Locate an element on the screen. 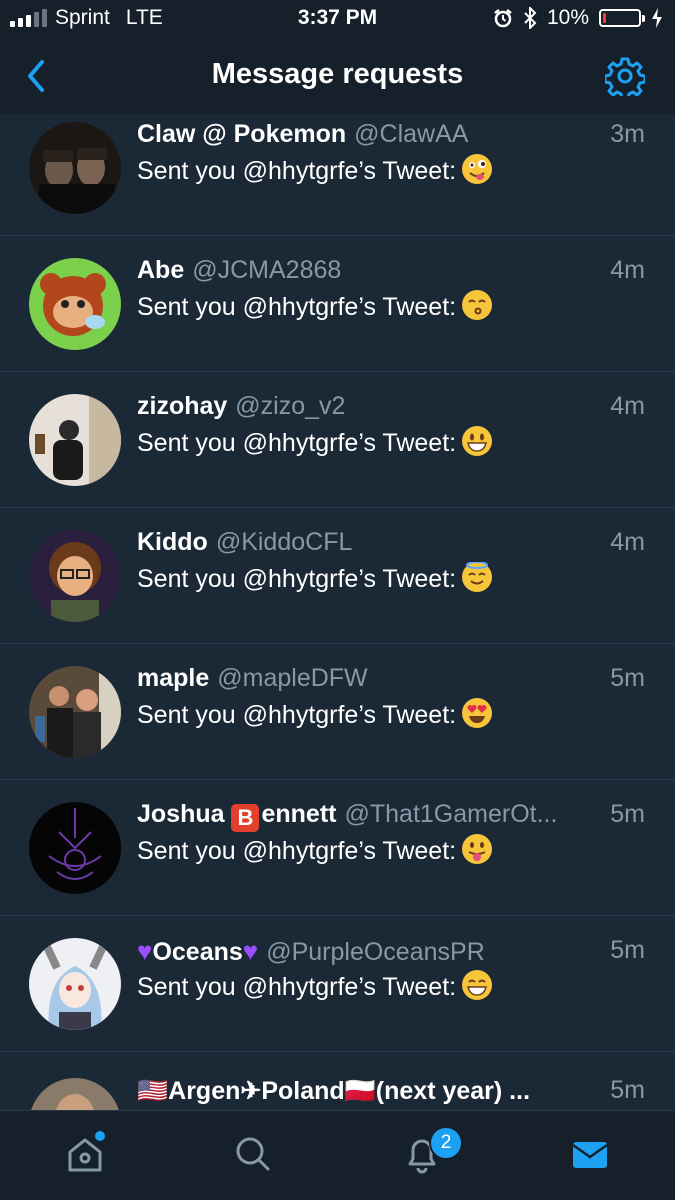  user-handle: @PurpleOceansPR is located at coordinates (375, 952).